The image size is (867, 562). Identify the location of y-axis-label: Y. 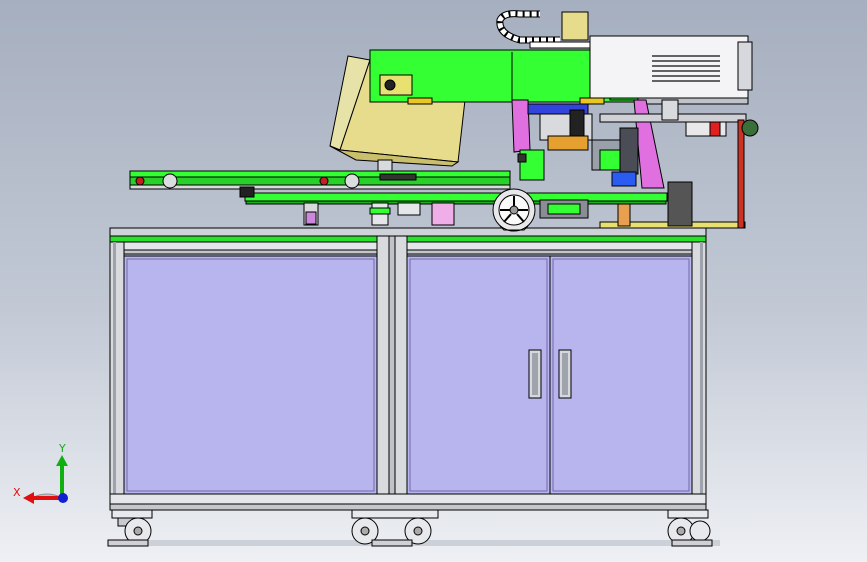
(62, 448).